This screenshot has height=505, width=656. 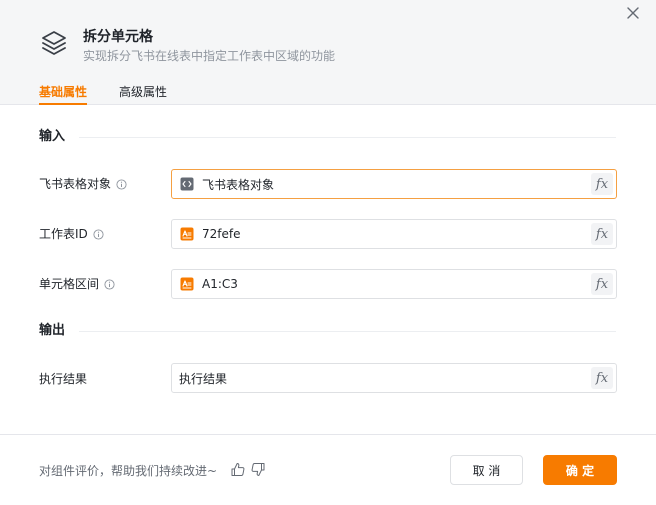 I want to click on dialog-title: 拆分单元格, so click(x=118, y=37).